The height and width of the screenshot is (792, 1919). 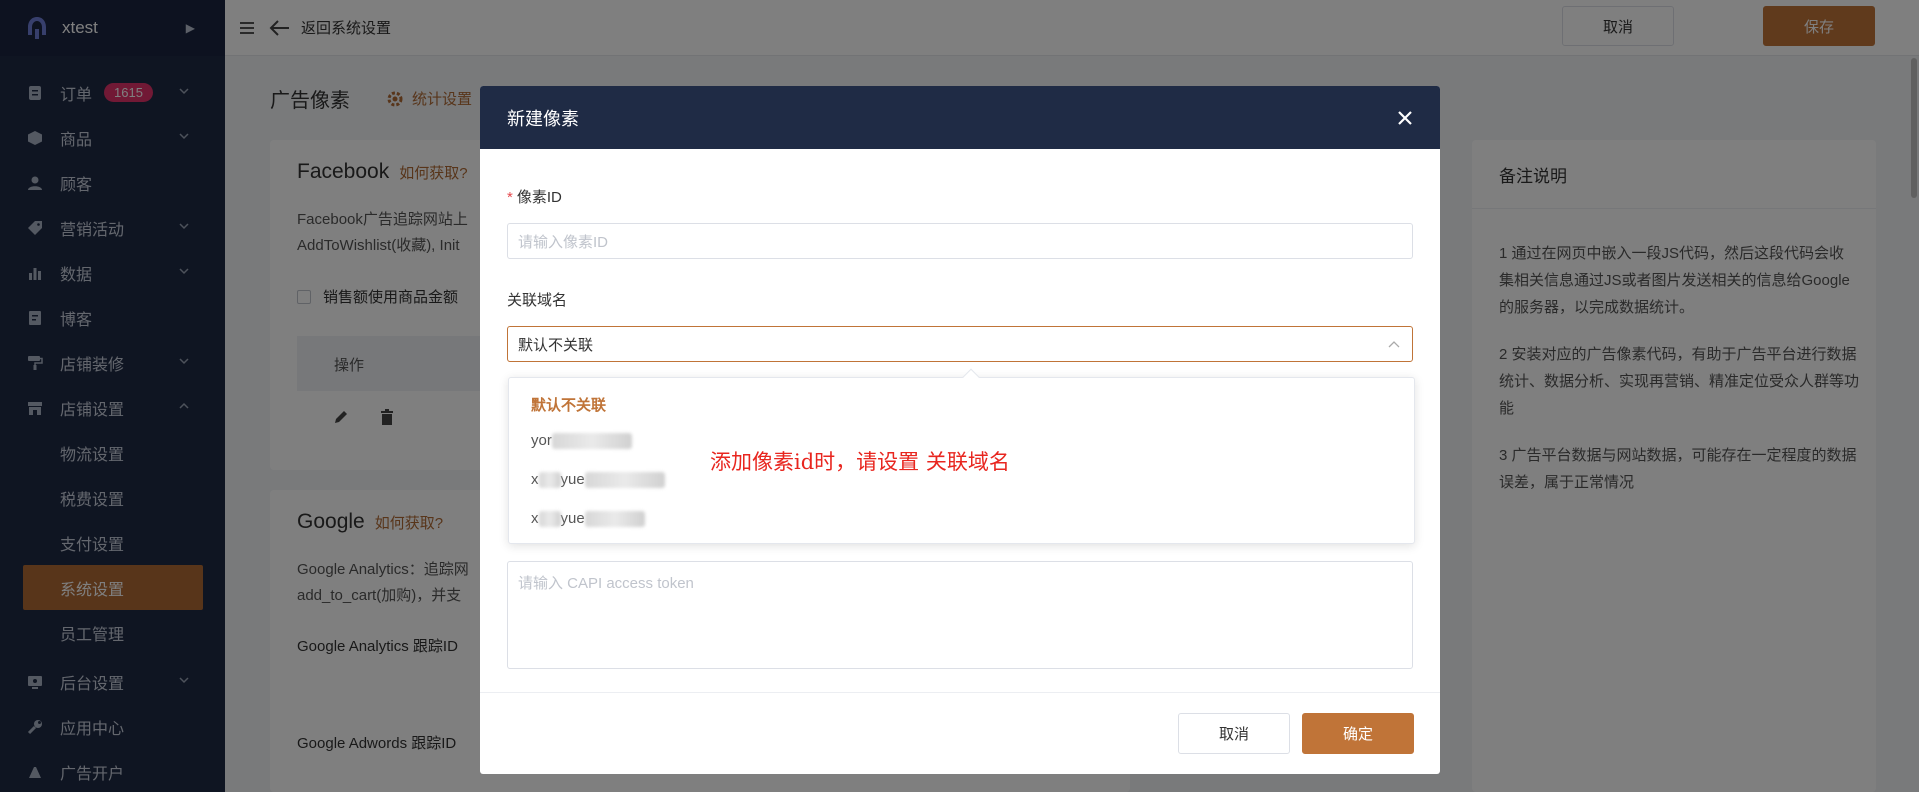 What do you see at coordinates (568, 404) in the screenshot?
I see `dropdown-option-default: 默认不关联` at bounding box center [568, 404].